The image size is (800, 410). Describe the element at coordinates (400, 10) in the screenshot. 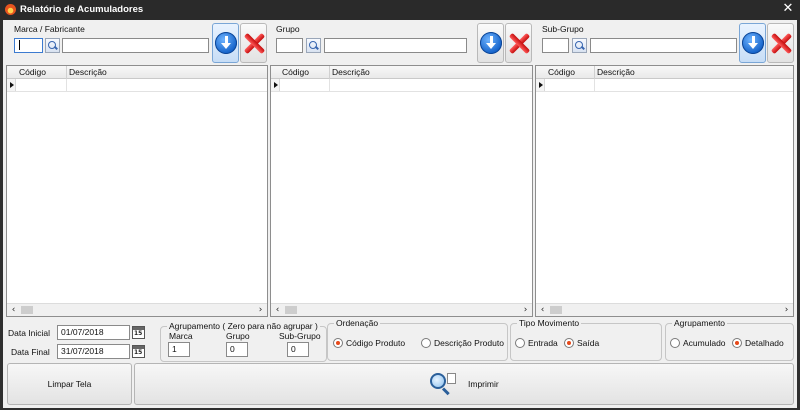

I see `title-bar: Relatório de Acumuladores ✕` at that location.